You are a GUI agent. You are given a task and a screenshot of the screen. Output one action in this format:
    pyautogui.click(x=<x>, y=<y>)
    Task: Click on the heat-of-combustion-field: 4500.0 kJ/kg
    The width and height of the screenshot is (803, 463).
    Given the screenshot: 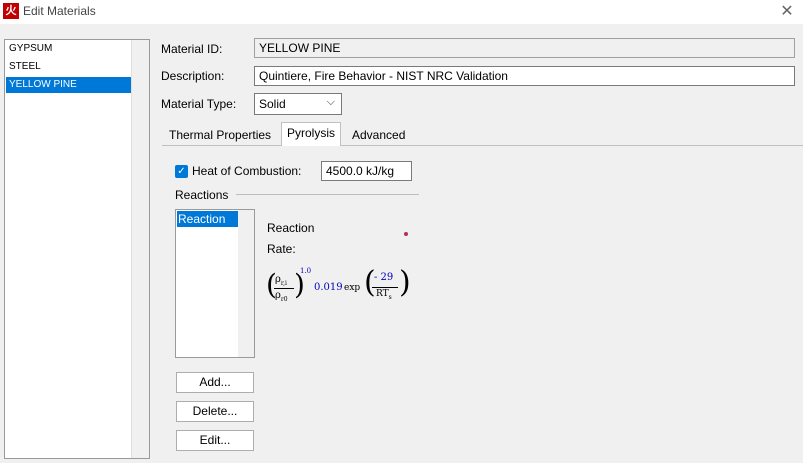 What is the action you would take?
    pyautogui.click(x=366, y=171)
    